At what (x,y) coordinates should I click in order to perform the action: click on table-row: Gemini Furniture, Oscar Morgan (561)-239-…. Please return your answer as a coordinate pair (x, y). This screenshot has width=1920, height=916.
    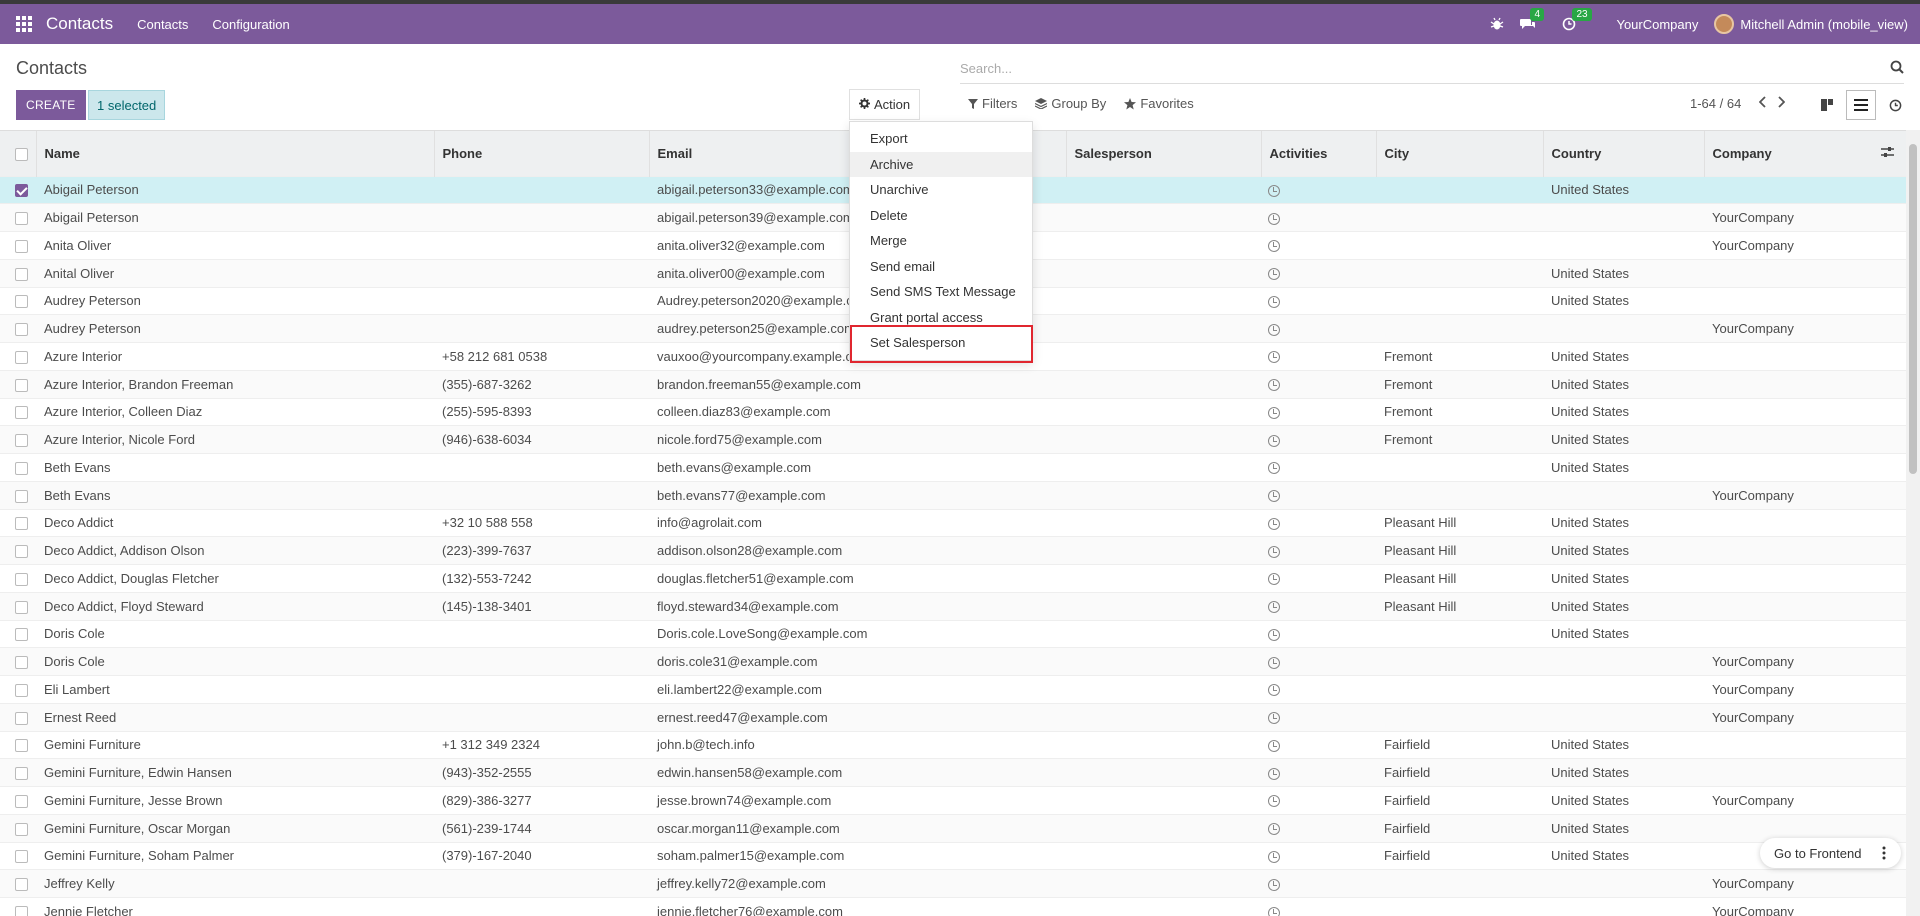
    Looking at the image, I should click on (953, 827).